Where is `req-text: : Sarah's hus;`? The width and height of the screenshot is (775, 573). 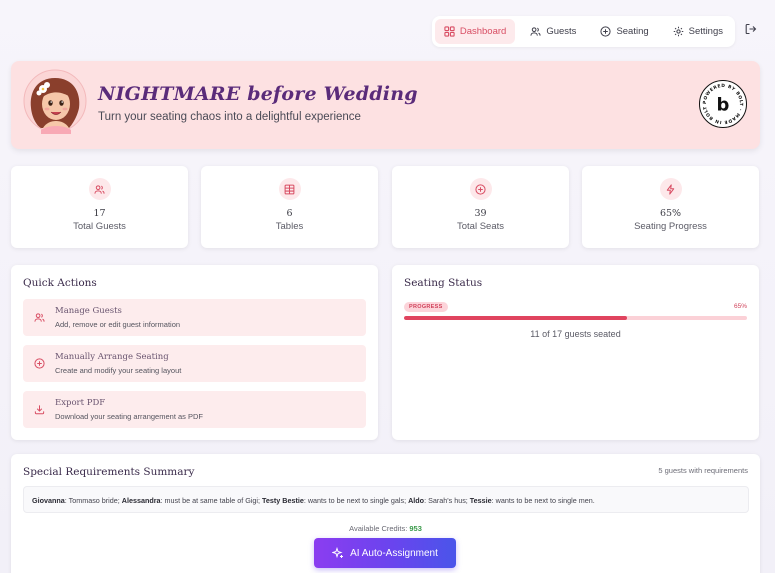
req-text: : Sarah's hus; is located at coordinates (447, 500).